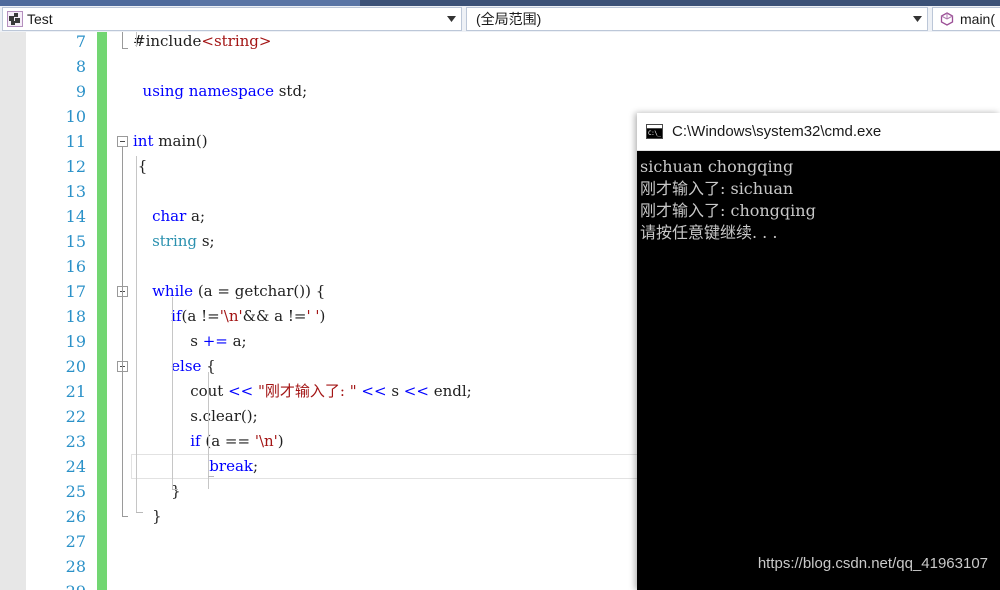  Describe the element at coordinates (75, 391) in the screenshot. I see `line-number: 21` at that location.